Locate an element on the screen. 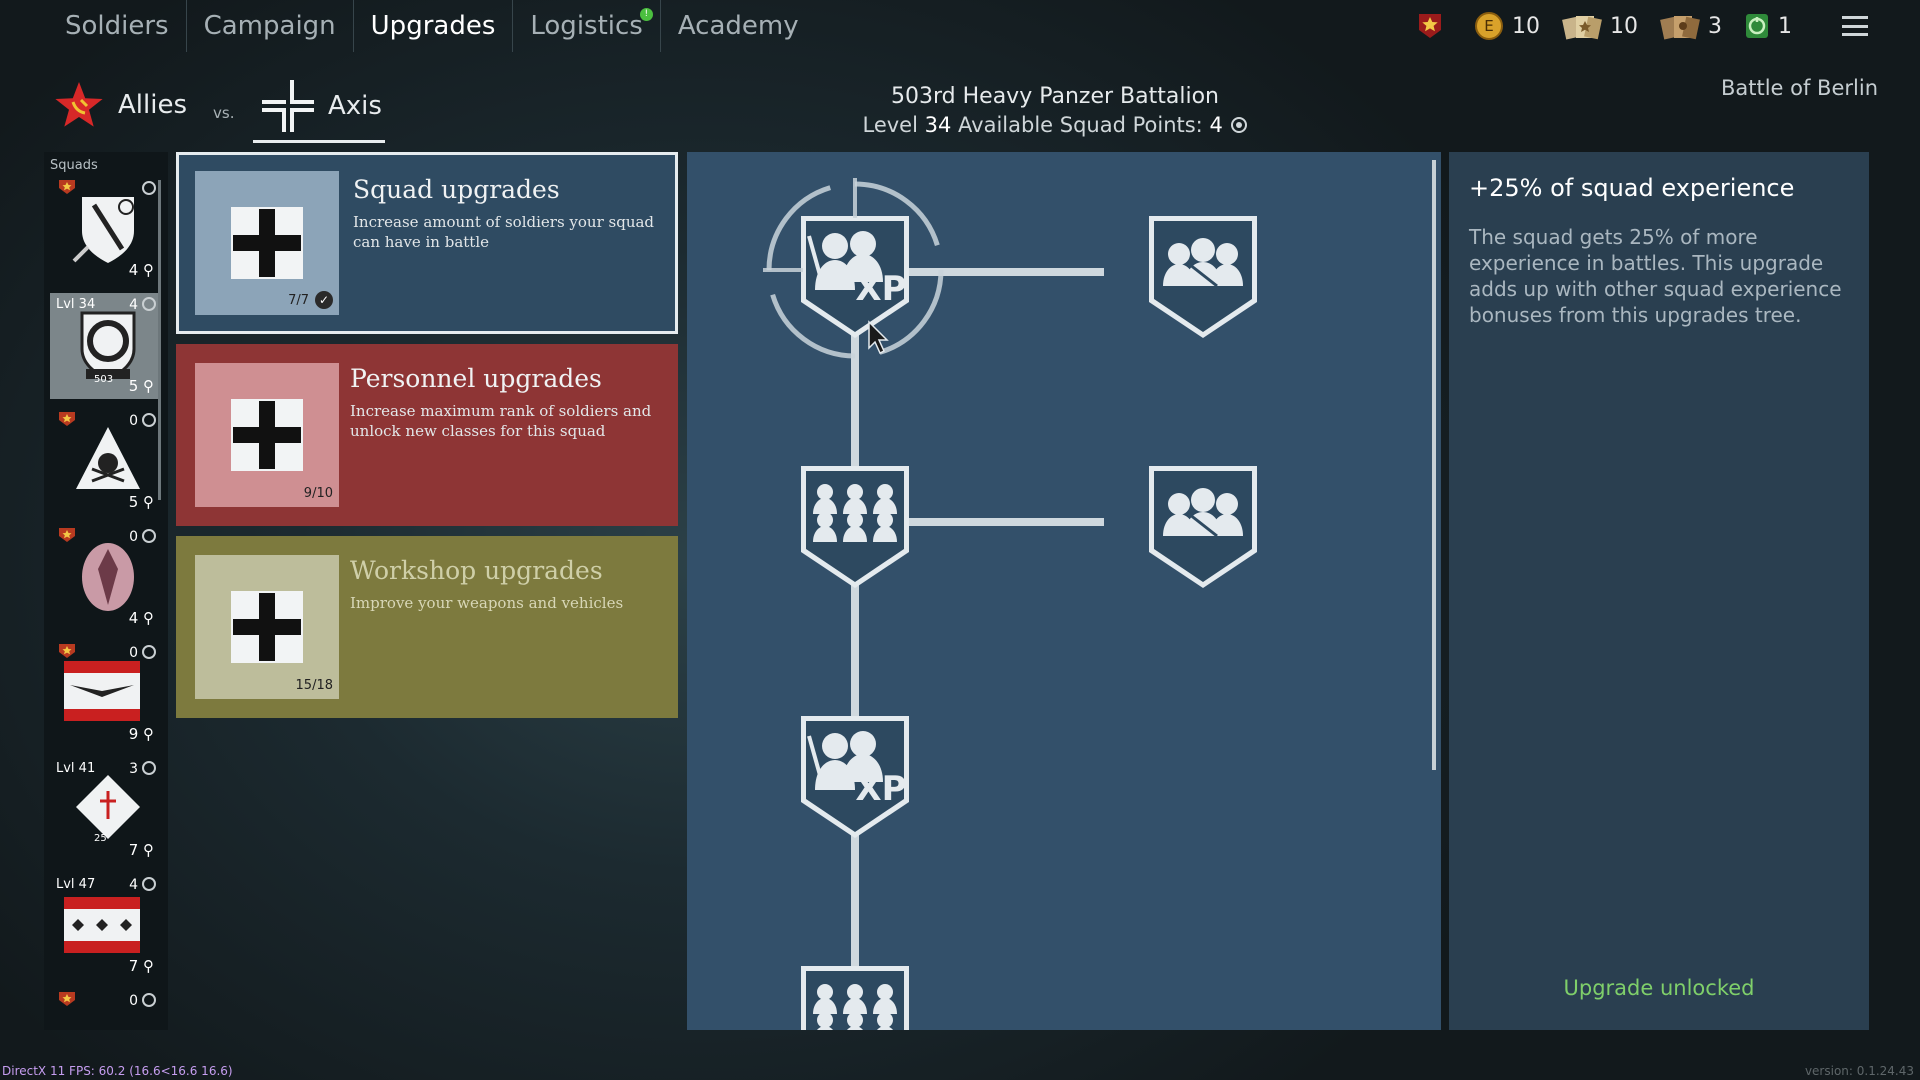 Image resolution: width=1920 pixels, height=1080 pixels. squad-card: 0 is located at coordinates (105, 1004).